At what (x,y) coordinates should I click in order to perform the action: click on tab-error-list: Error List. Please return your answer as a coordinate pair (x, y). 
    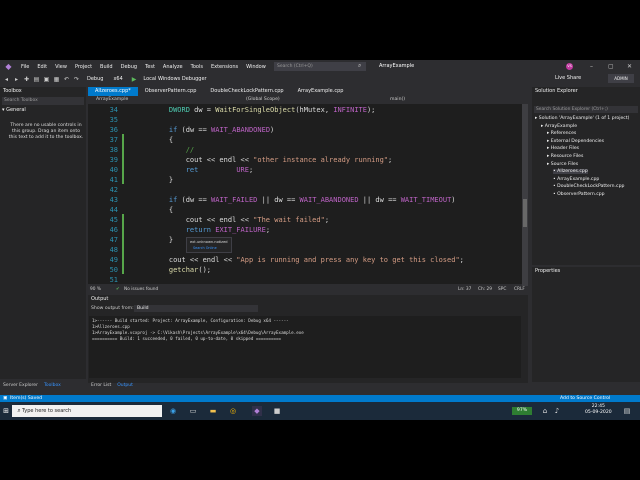
    Looking at the image, I should click on (101, 386).